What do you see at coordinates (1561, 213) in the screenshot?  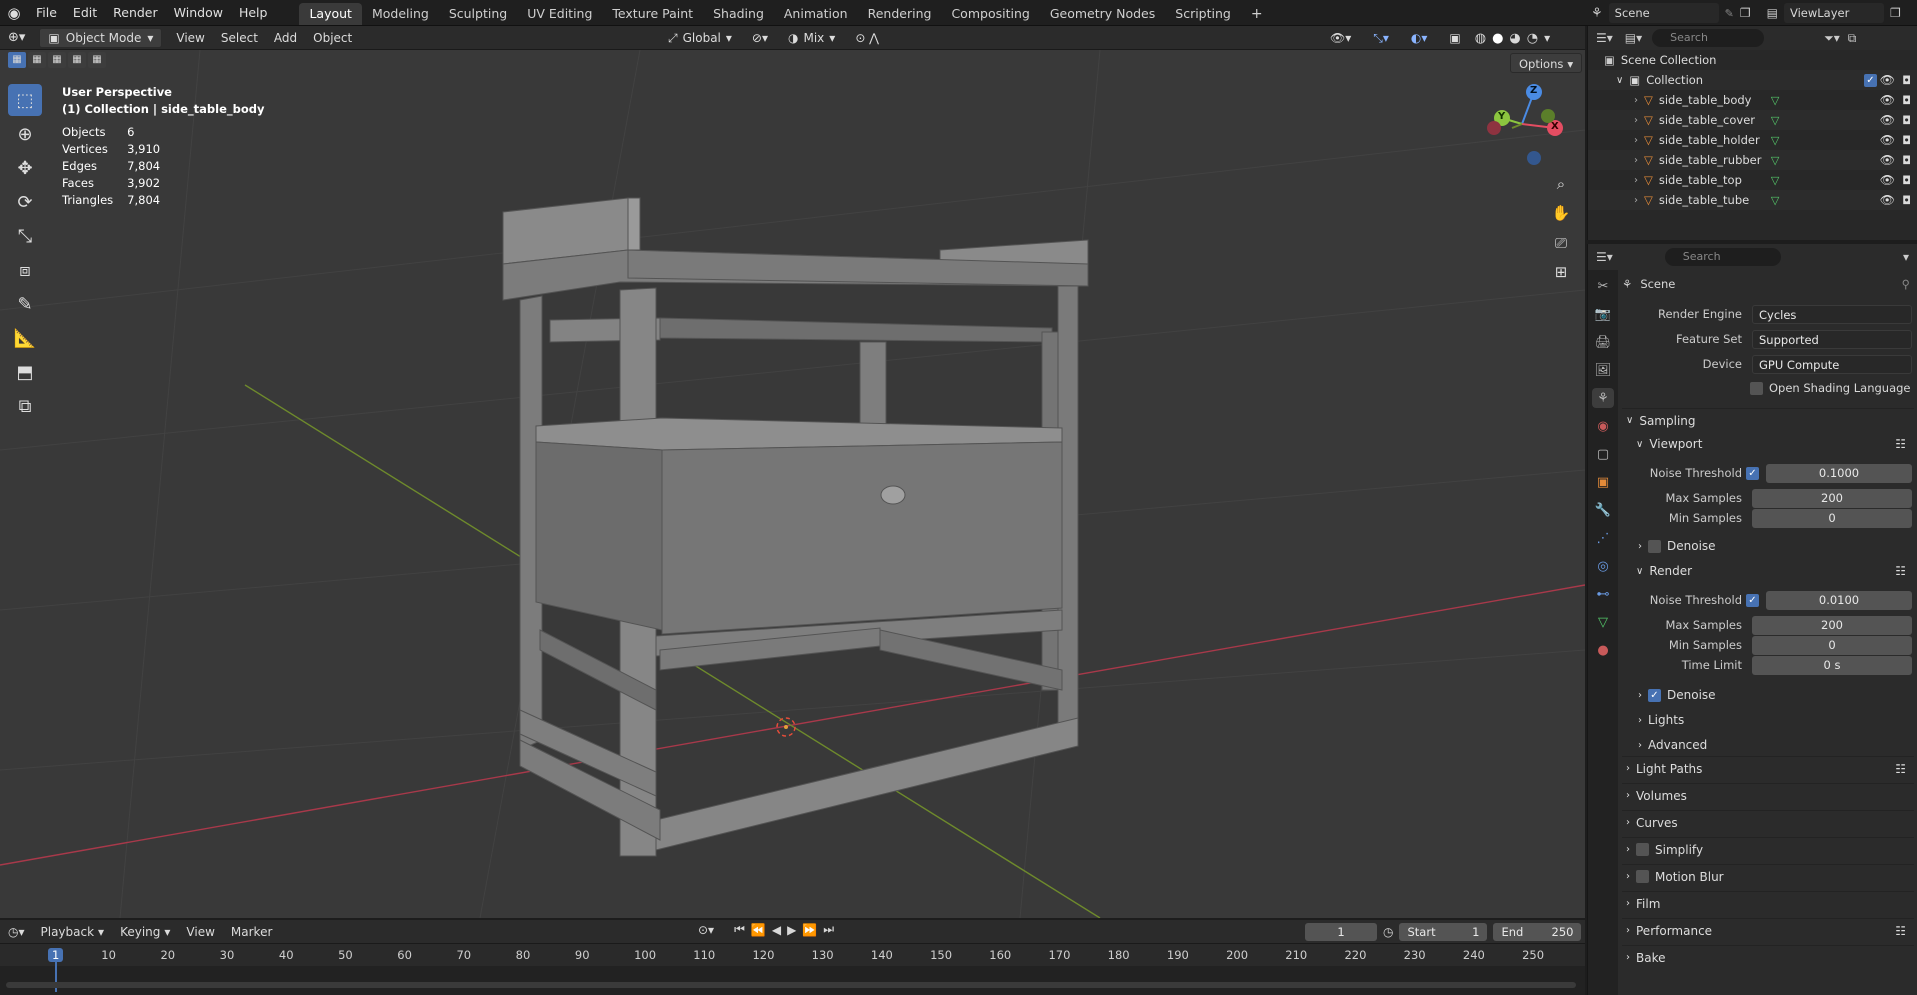 I see `pan-hand-icon: ✋` at bounding box center [1561, 213].